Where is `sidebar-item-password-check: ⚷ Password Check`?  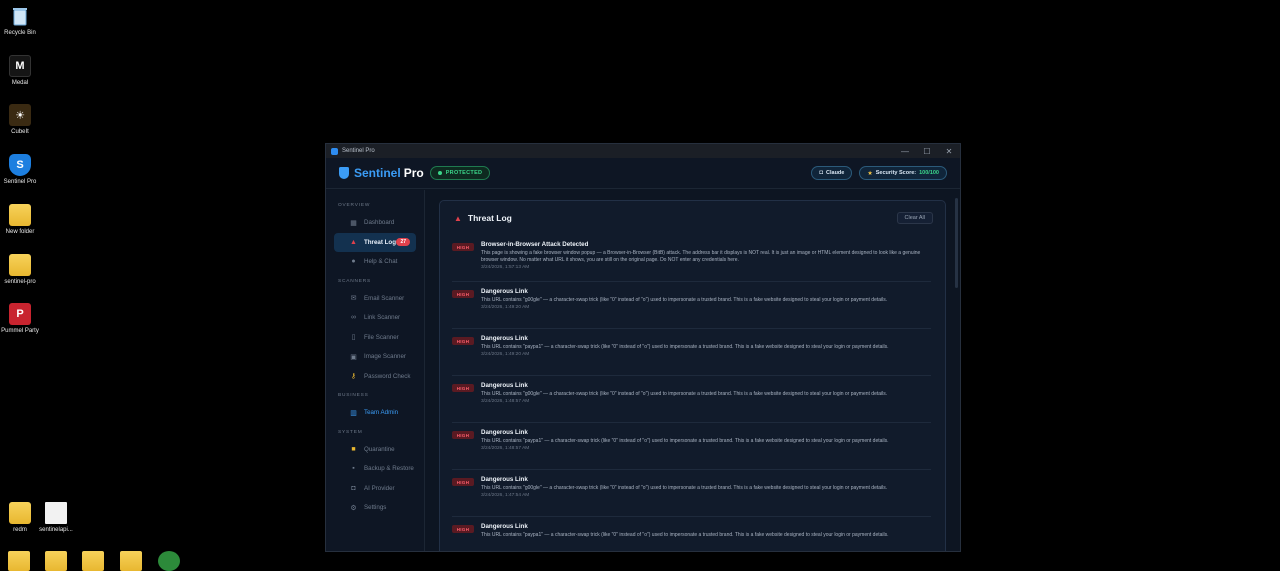 sidebar-item-password-check: ⚷ Password Check is located at coordinates (375, 377).